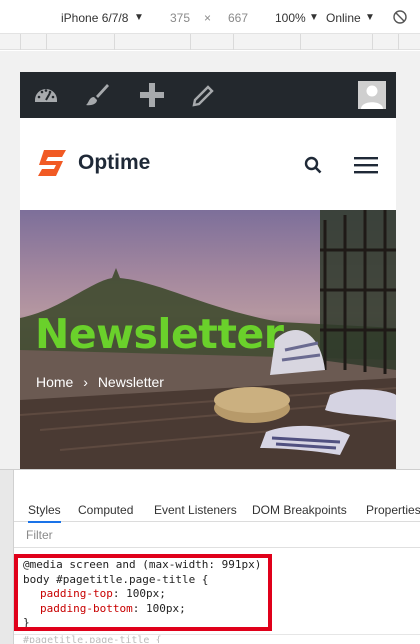 The height and width of the screenshot is (644, 420). What do you see at coordinates (204, 95) in the screenshot?
I see `edit-pencil-icon` at bounding box center [204, 95].